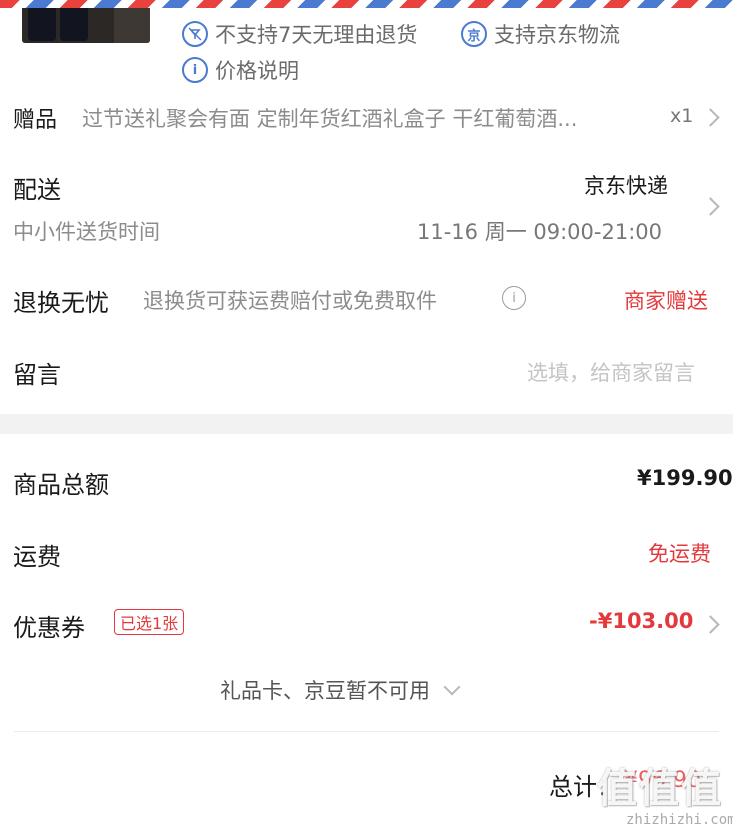 The width and height of the screenshot is (733, 840). I want to click on delivery-time-value: 11-16 周一 09:00-21:00, so click(539, 232).